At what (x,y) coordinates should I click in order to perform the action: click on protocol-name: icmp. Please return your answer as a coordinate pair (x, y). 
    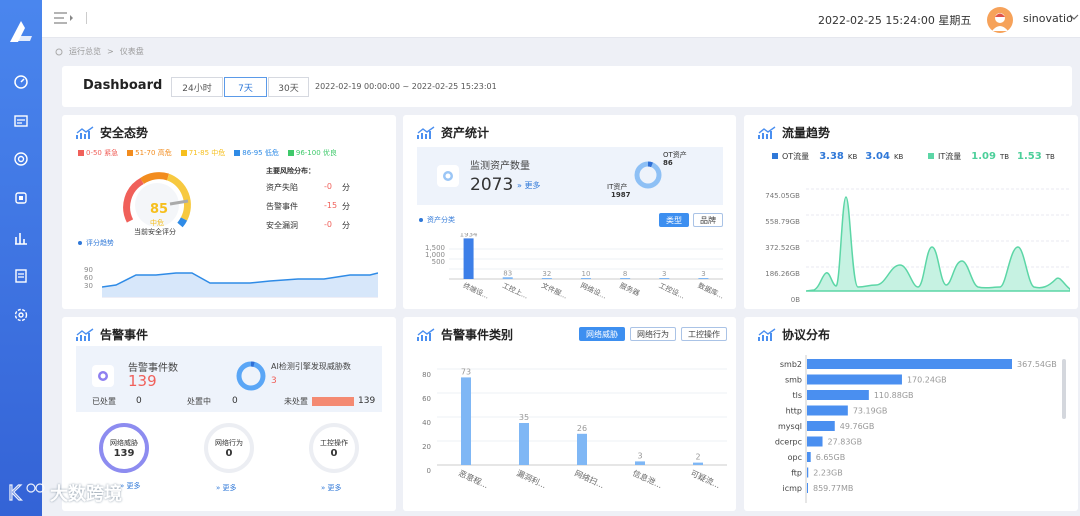
    Looking at the image, I should click on (793, 488).